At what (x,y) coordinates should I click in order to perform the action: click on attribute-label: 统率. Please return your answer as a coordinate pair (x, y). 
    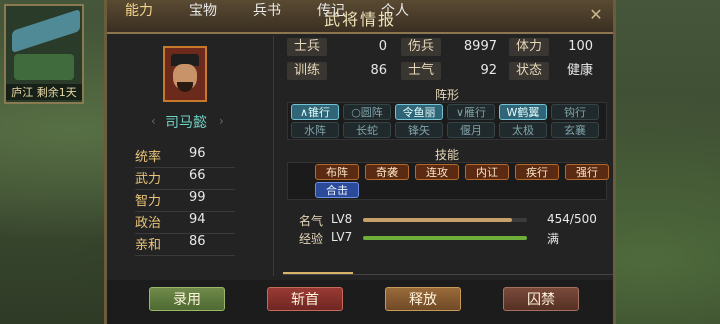
    Looking at the image, I should click on (148, 157).